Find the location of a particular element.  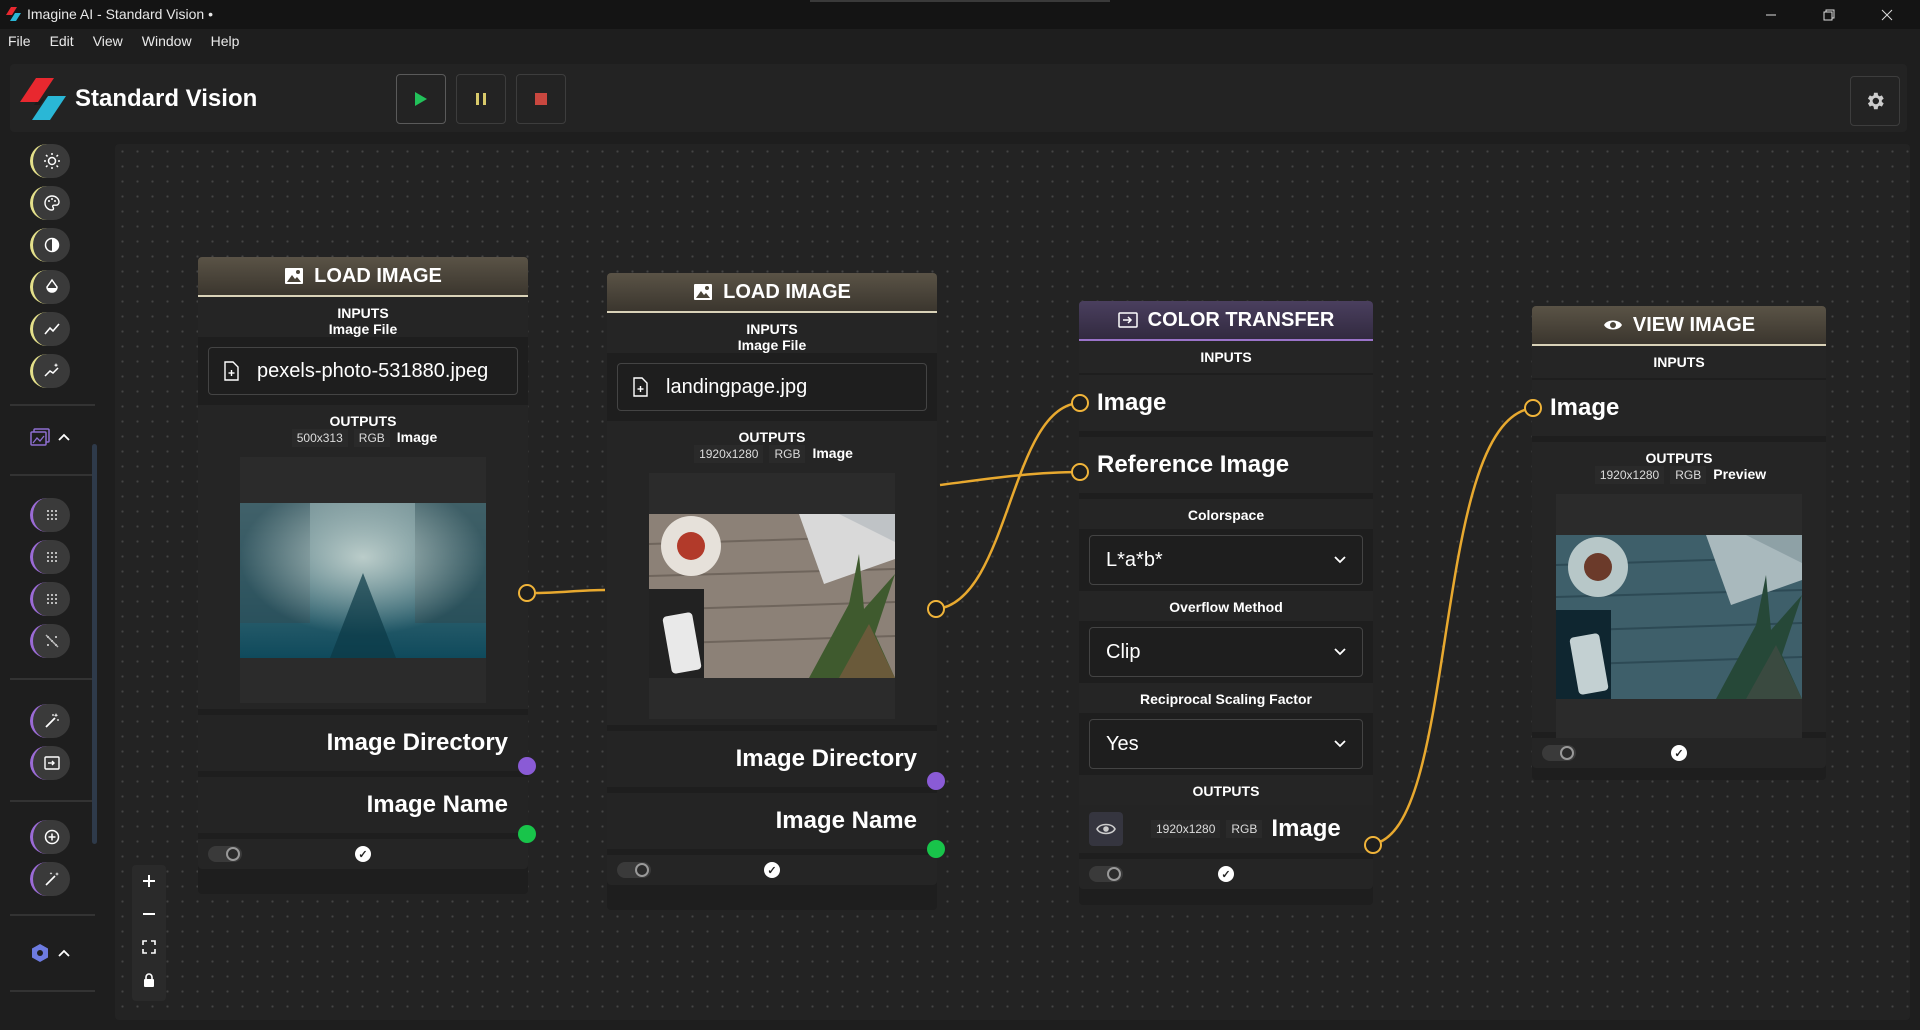

colorspace-select: L*a*b* is located at coordinates (1226, 560).